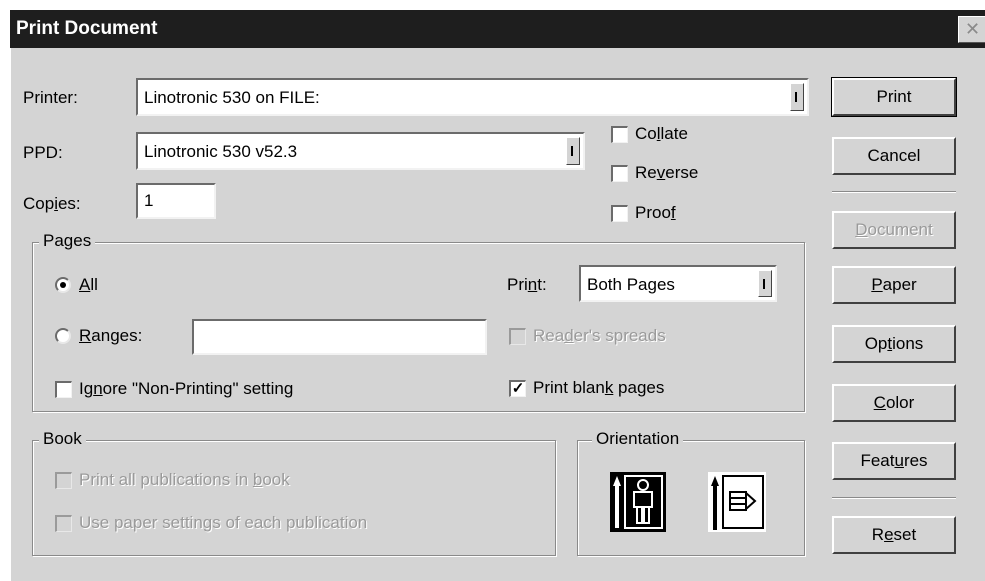  What do you see at coordinates (63, 285) in the screenshot?
I see `all-pages-radio` at bounding box center [63, 285].